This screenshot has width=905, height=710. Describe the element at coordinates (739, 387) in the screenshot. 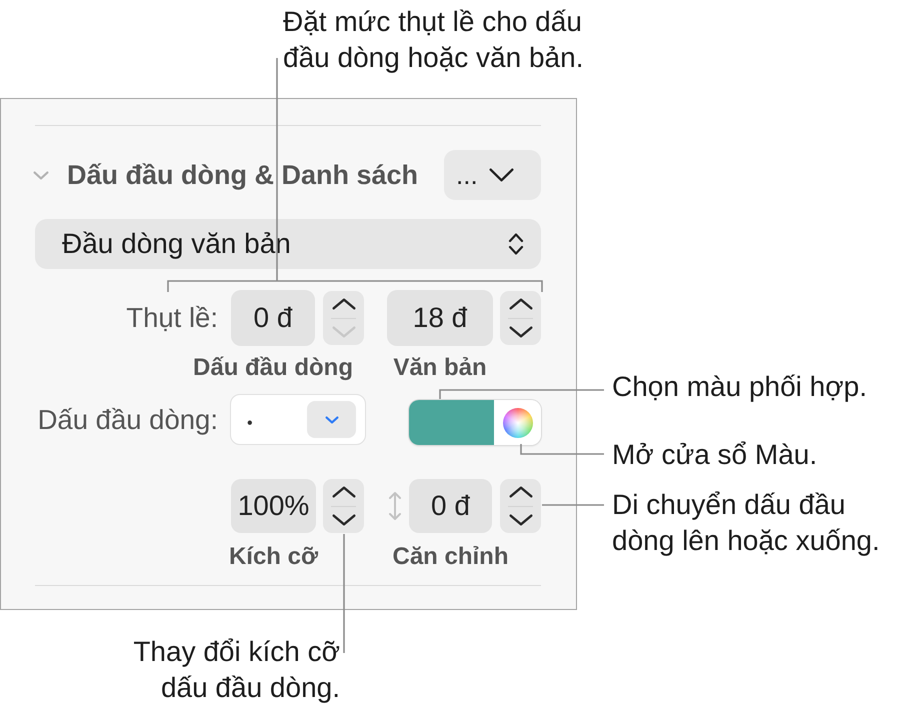

I see `callout-text: Chọn màu phối hợp.` at that location.